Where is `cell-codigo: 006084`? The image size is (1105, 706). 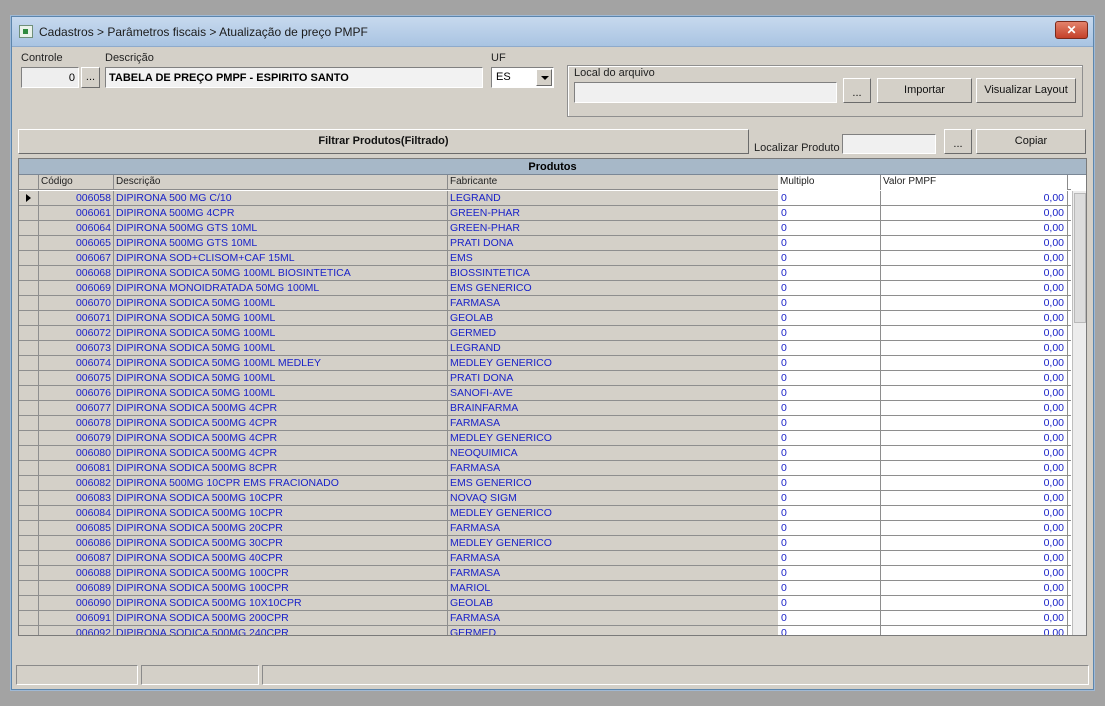
cell-codigo: 006084 is located at coordinates (76, 513).